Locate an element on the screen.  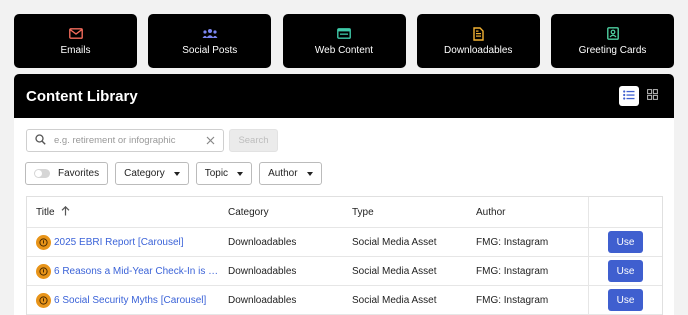
topic-dropdown: Topic is located at coordinates (224, 173).